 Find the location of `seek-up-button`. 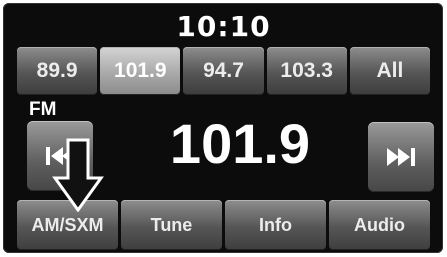

seek-up-button is located at coordinates (401, 157).